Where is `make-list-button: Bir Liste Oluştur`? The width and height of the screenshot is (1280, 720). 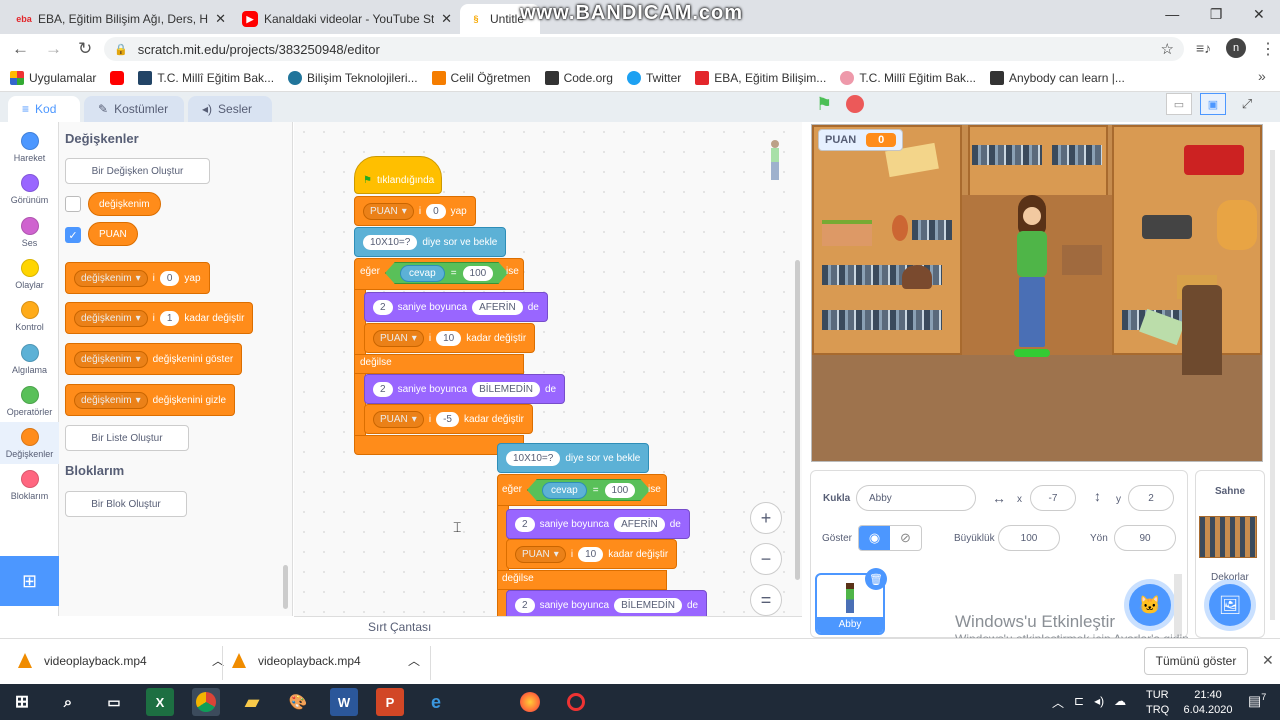 make-list-button: Bir Liste Oluştur is located at coordinates (127, 438).